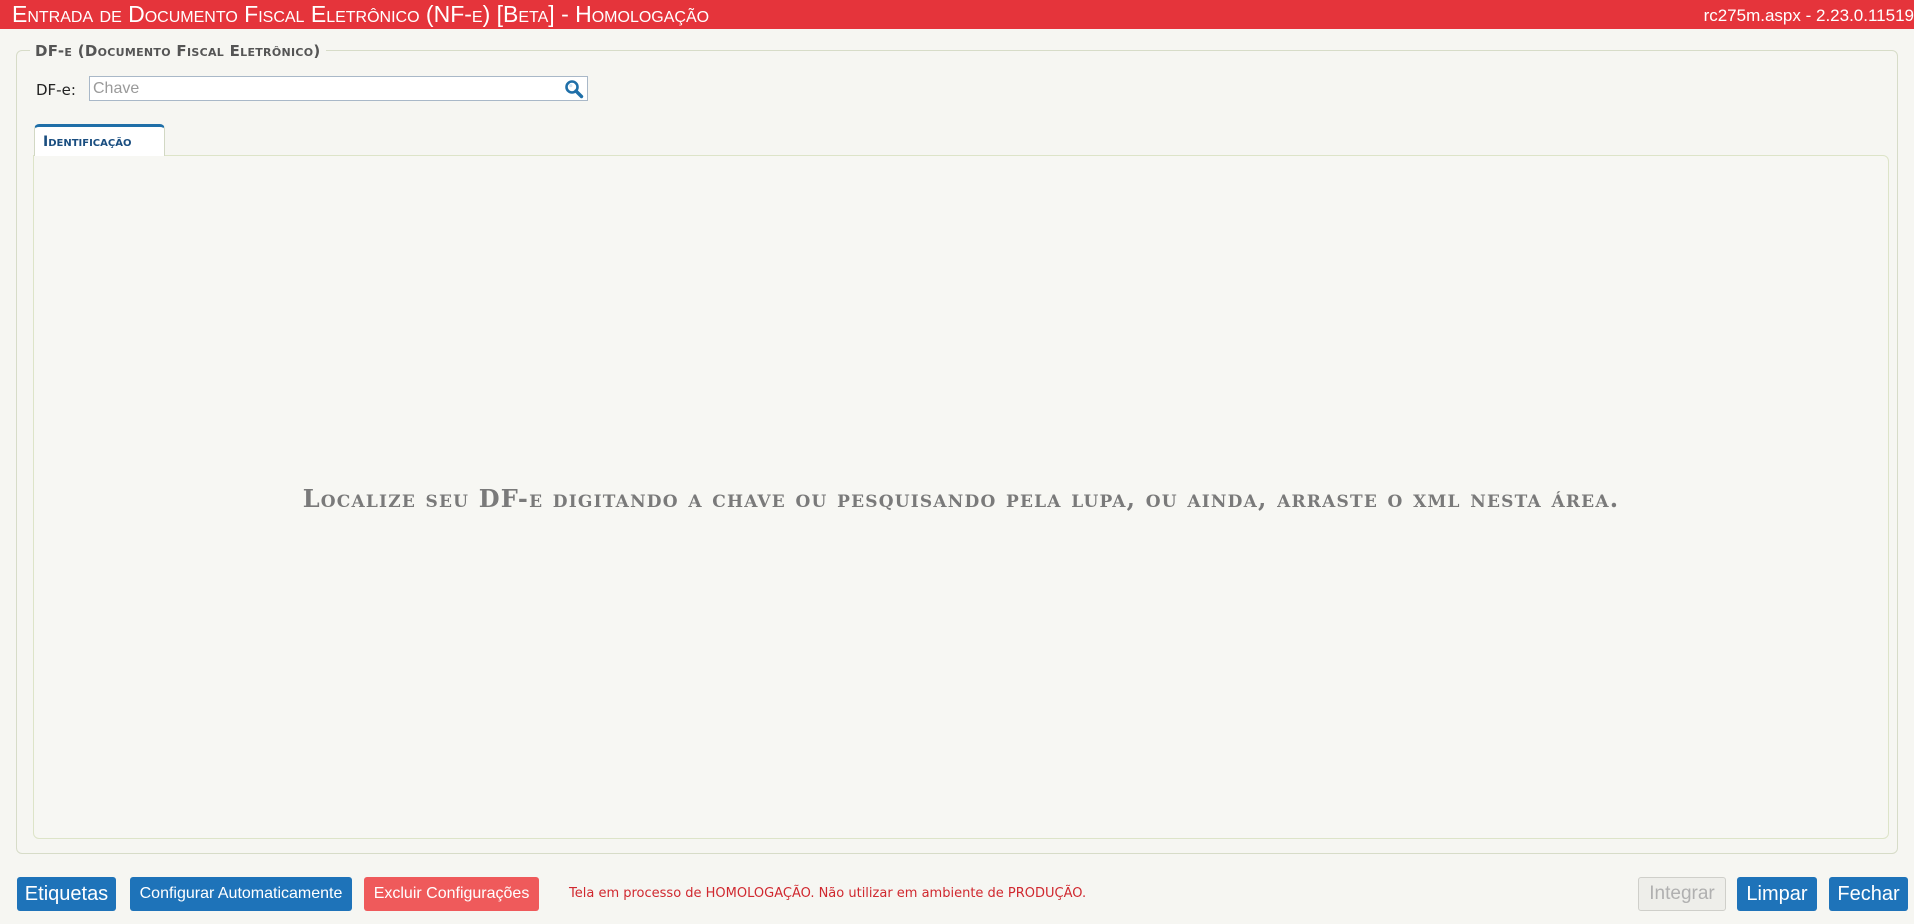 Image resolution: width=1914 pixels, height=924 pixels. What do you see at coordinates (326, 88) in the screenshot?
I see `chave-input` at bounding box center [326, 88].